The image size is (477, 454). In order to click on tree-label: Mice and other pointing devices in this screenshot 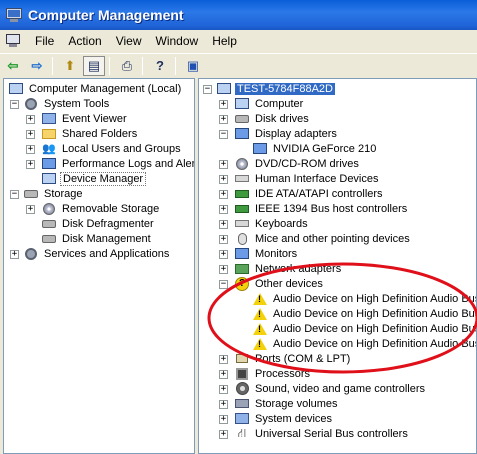, I will do `click(332, 238)`.